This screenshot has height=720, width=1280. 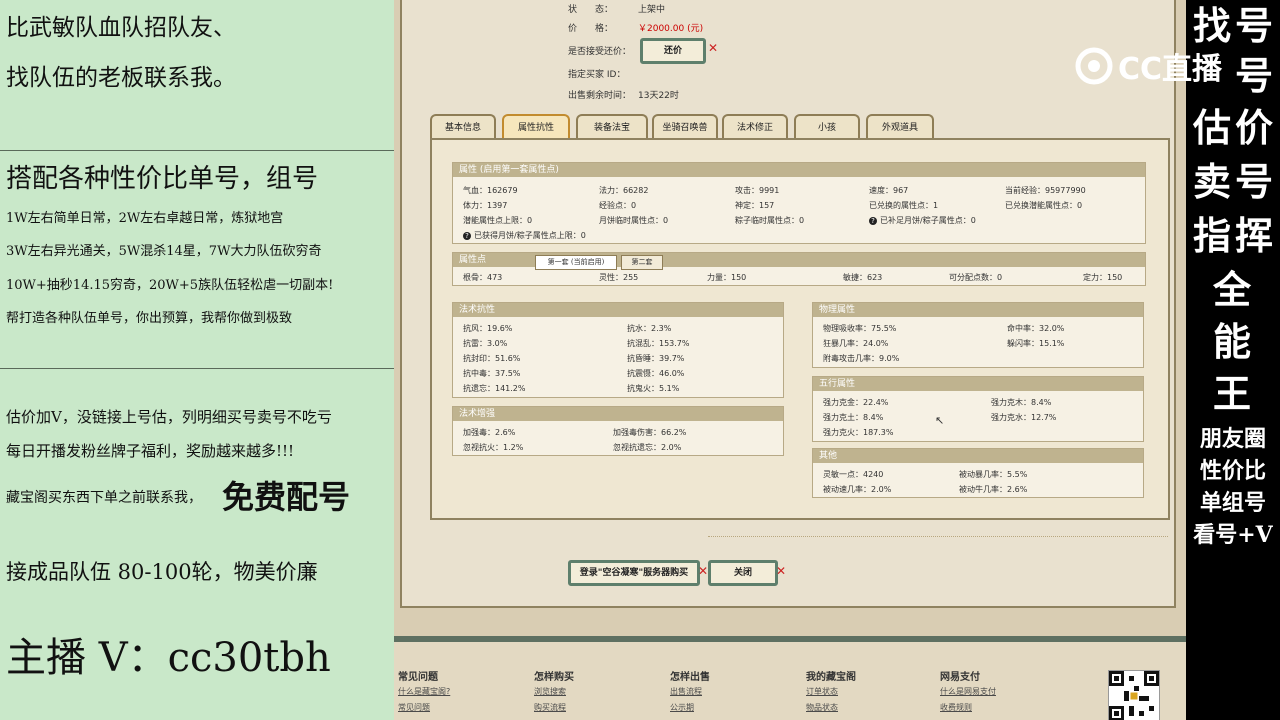 I want to click on subtab-second-set: 第二套, so click(x=642, y=262).